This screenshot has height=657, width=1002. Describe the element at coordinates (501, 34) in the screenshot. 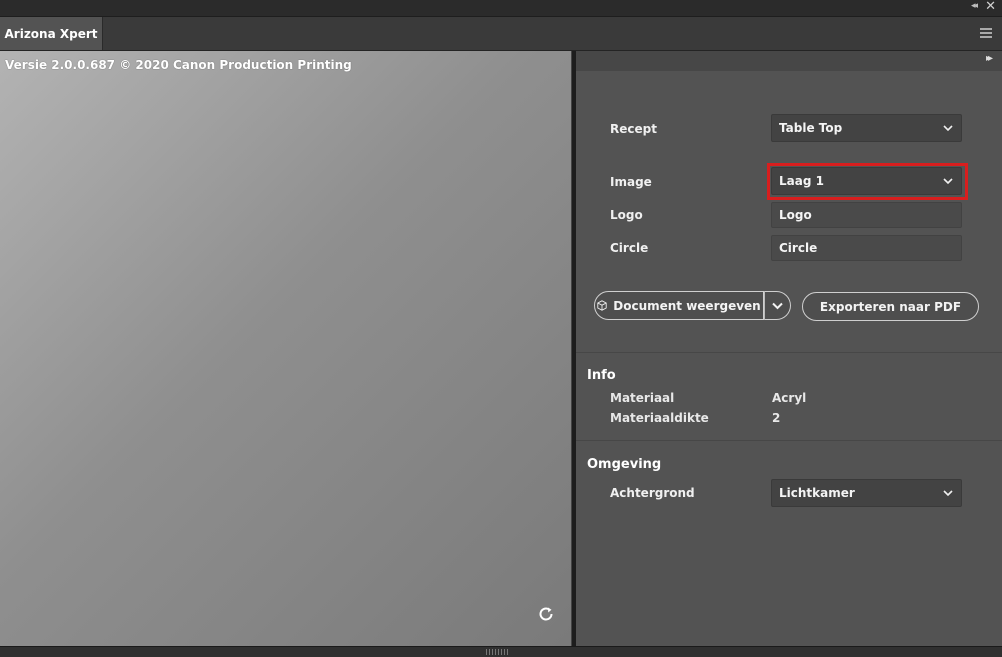

I see `panel-tab-bar: Arizona Xpert` at that location.